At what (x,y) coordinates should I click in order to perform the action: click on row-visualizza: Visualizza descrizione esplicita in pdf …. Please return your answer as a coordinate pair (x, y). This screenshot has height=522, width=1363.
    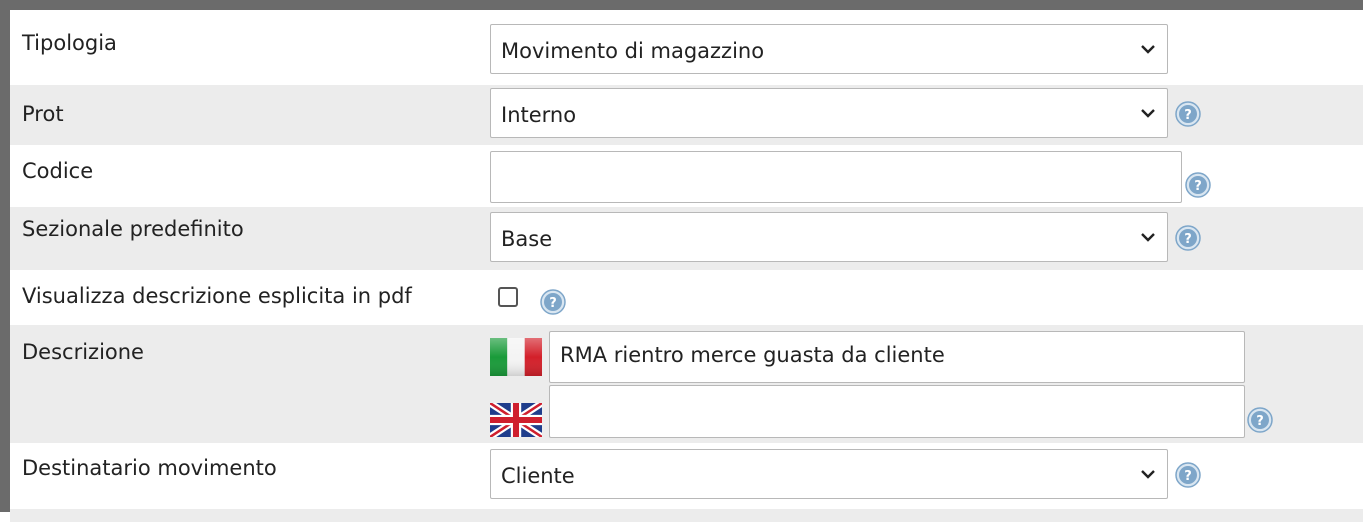
    Looking at the image, I should click on (686, 297).